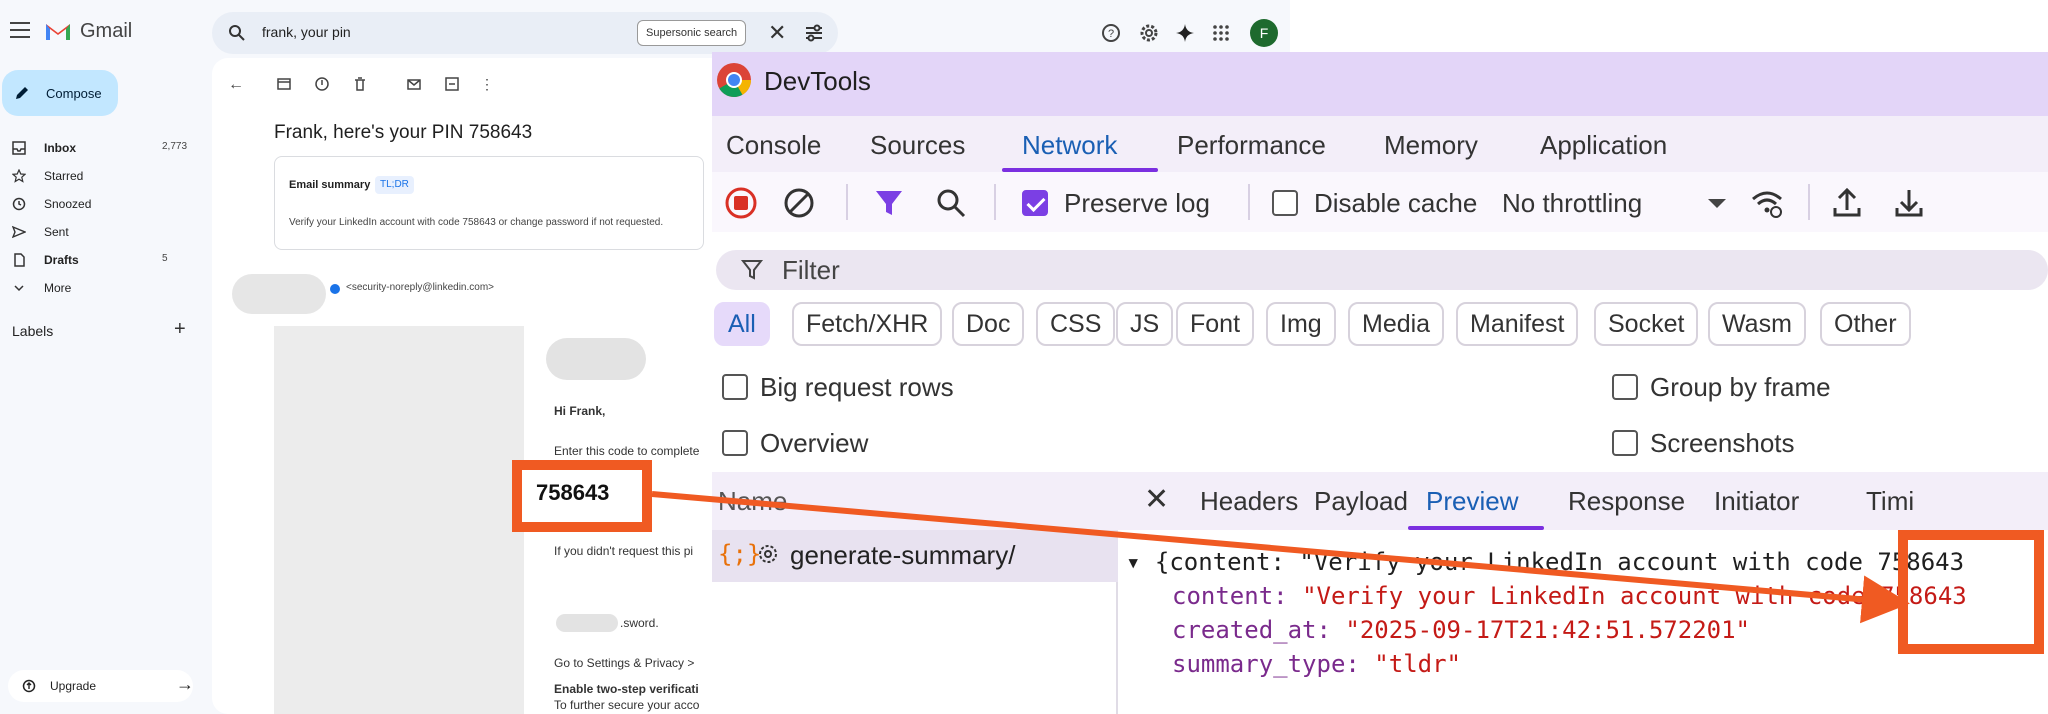  I want to click on supersonic-search-button: Supersonic search, so click(692, 33).